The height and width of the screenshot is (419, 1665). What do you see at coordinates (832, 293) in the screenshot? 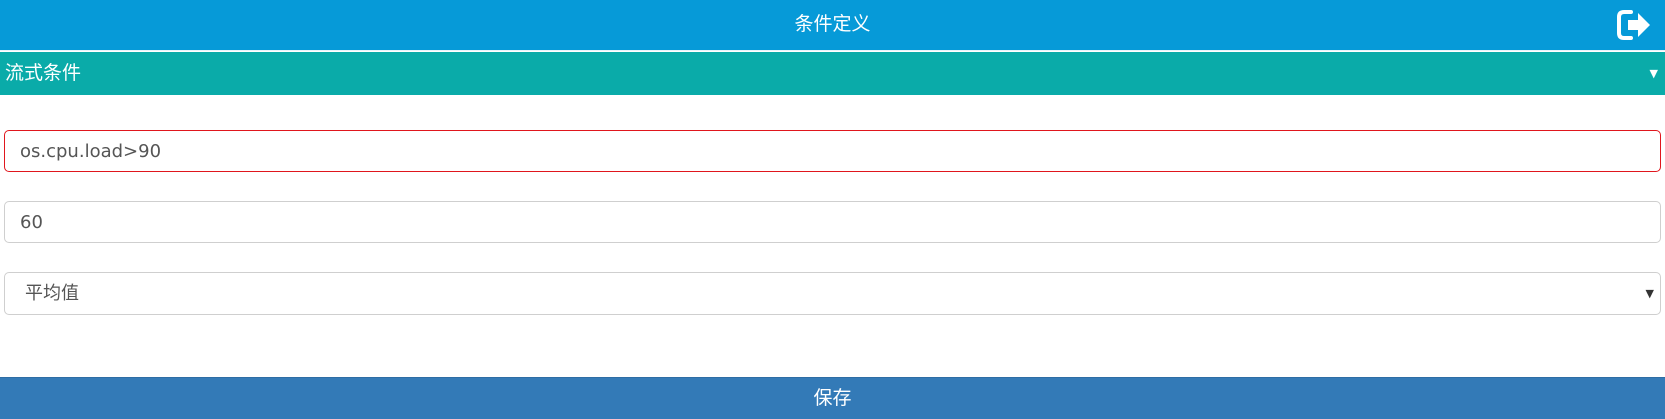
I see `aggregate-select: 平均值 ▼` at bounding box center [832, 293].